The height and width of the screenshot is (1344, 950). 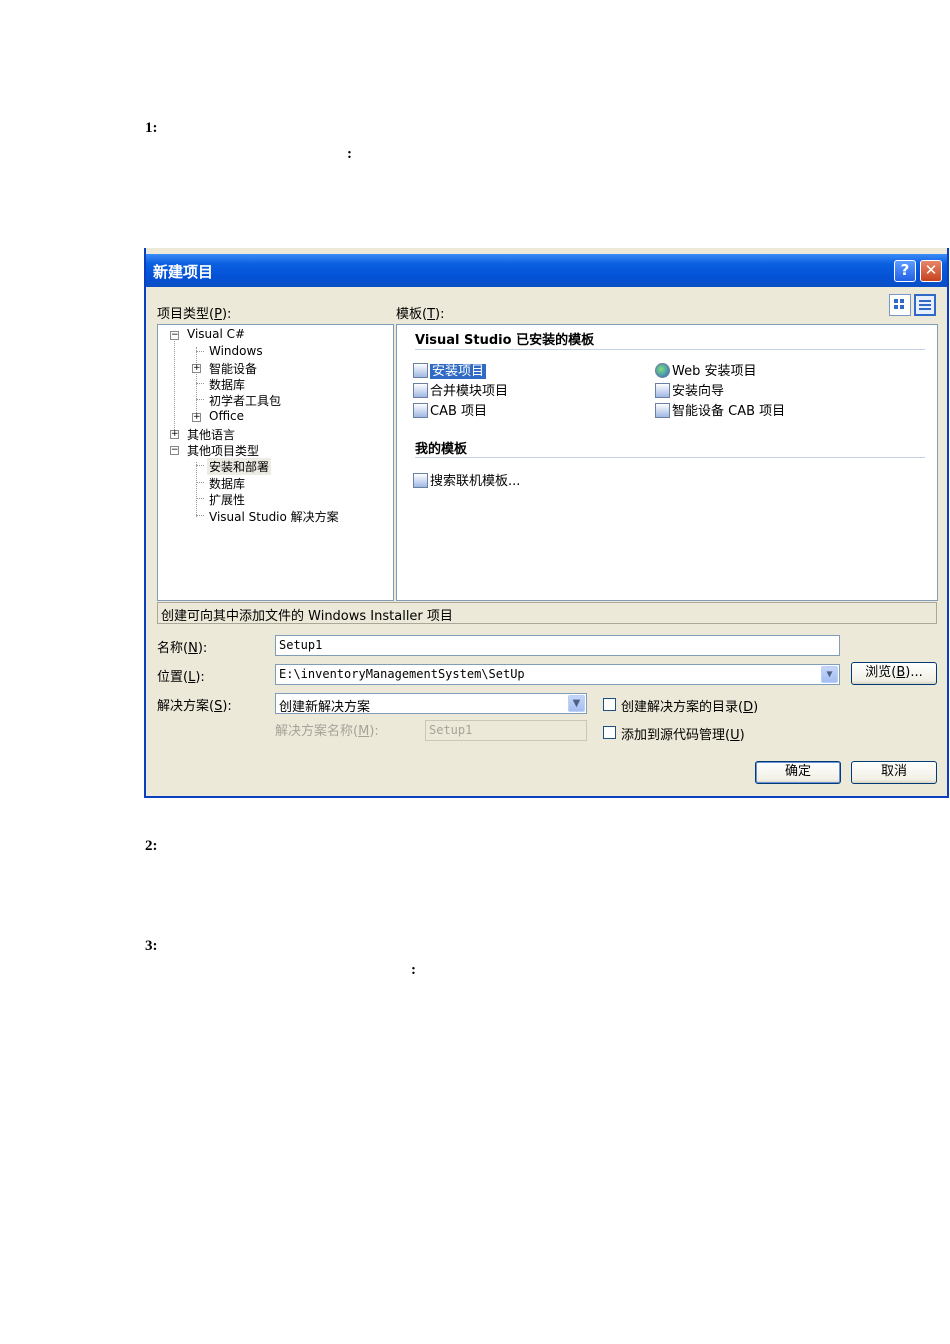 I want to click on location-label: 位置(L):, so click(x=181, y=677).